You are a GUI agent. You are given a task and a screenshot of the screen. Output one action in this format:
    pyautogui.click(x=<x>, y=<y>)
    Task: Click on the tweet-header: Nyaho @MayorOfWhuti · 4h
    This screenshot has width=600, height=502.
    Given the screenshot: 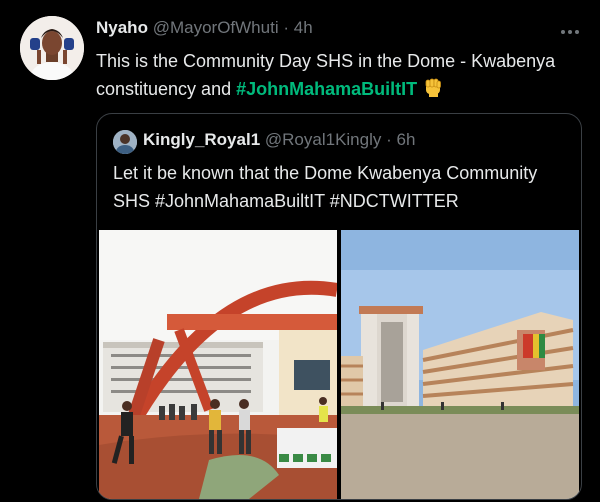 What is the action you would take?
    pyautogui.click(x=204, y=28)
    